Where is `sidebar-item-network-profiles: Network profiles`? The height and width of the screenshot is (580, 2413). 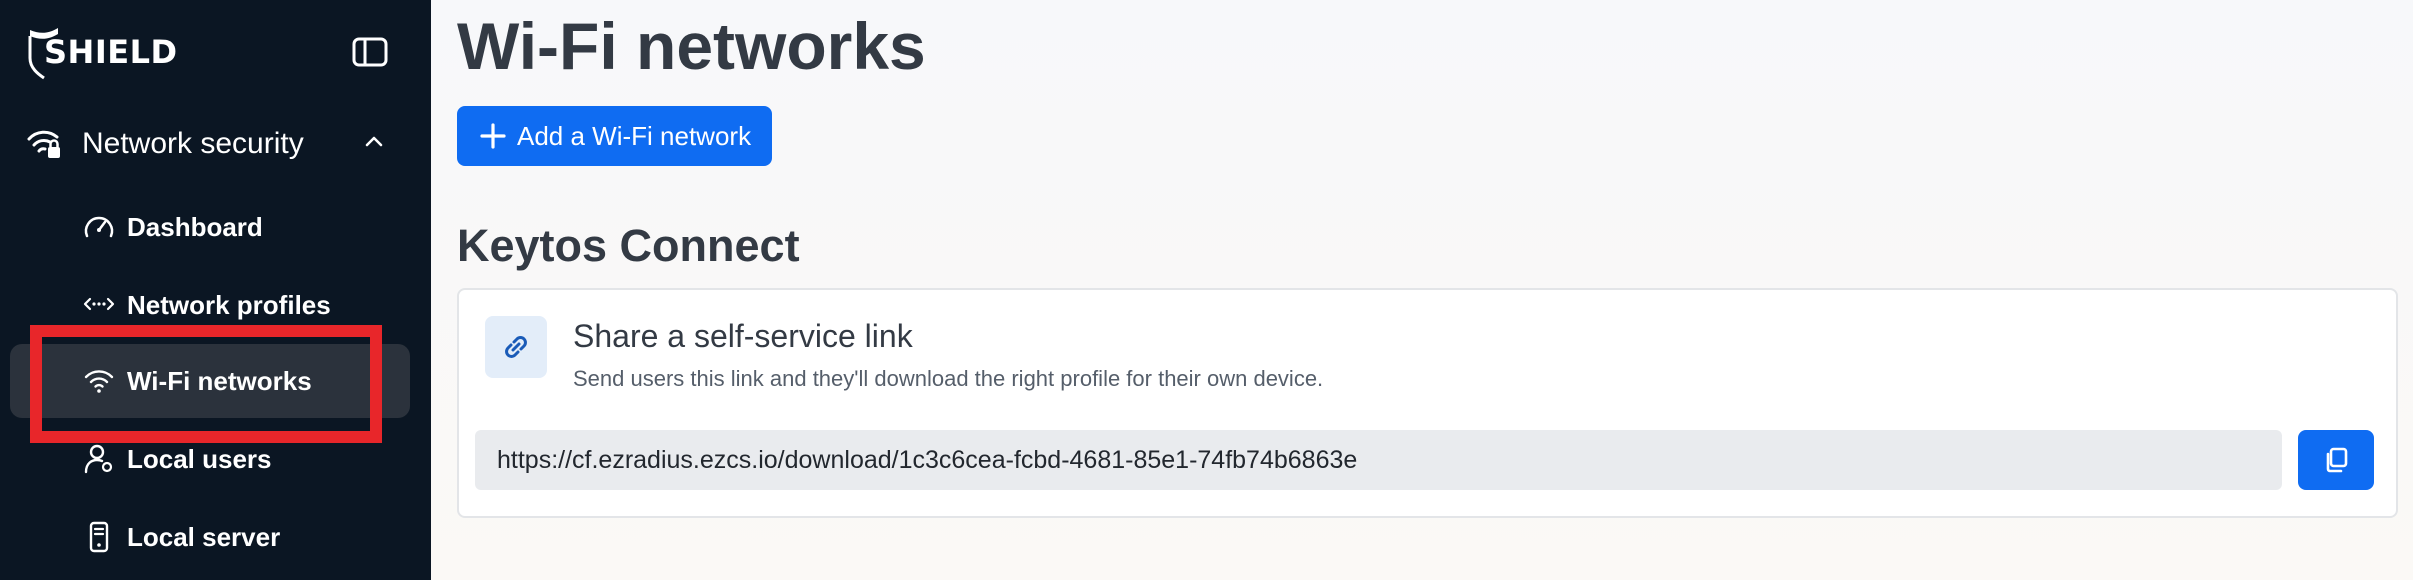
sidebar-item-network-profiles: Network profiles is located at coordinates (210, 305).